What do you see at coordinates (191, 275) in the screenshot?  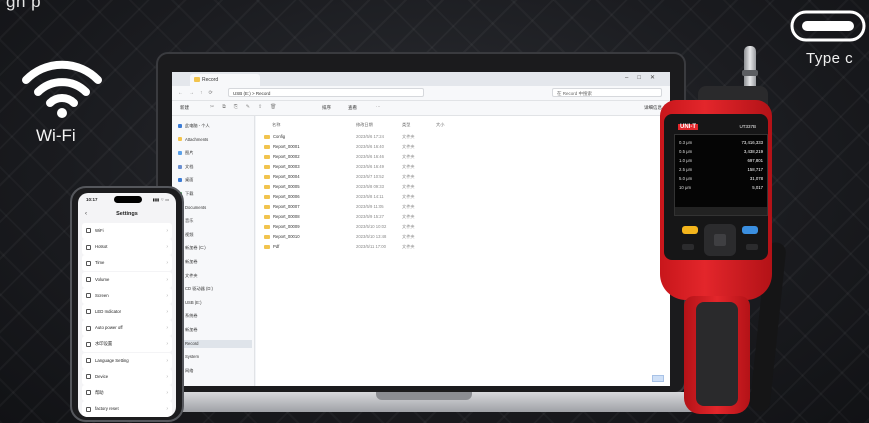 I see `sidebar-item-label: 文件夹` at bounding box center [191, 275].